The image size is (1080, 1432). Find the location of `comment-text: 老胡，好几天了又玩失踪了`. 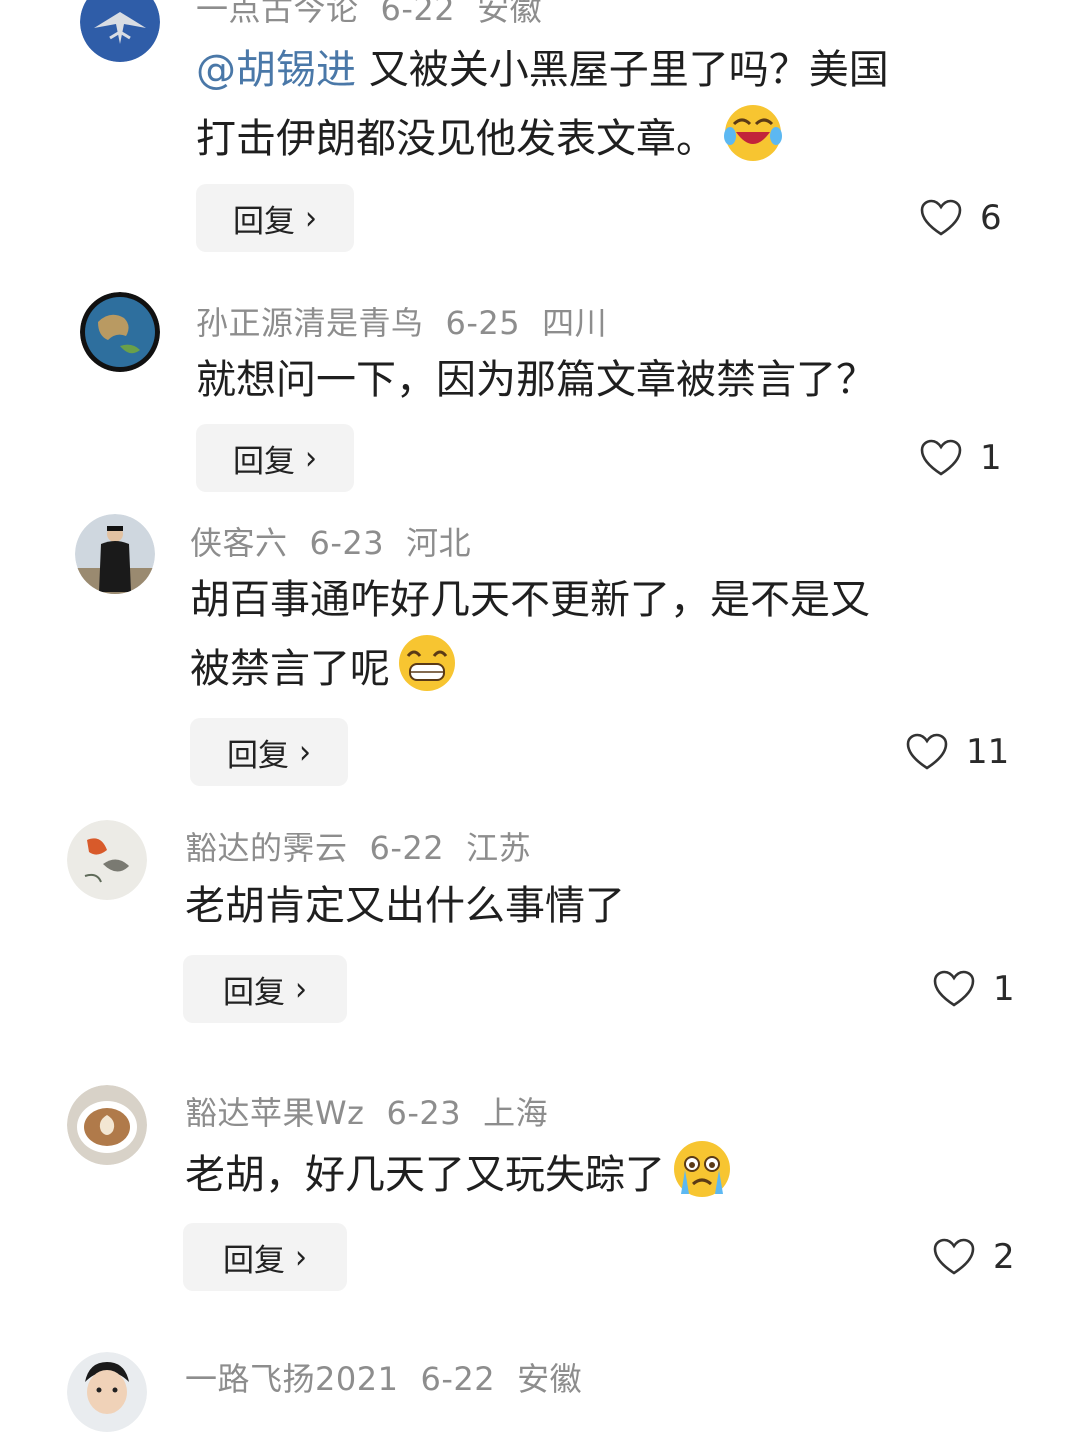

comment-text: 老胡，好几天了又玩失踪了 is located at coordinates (585, 1172).